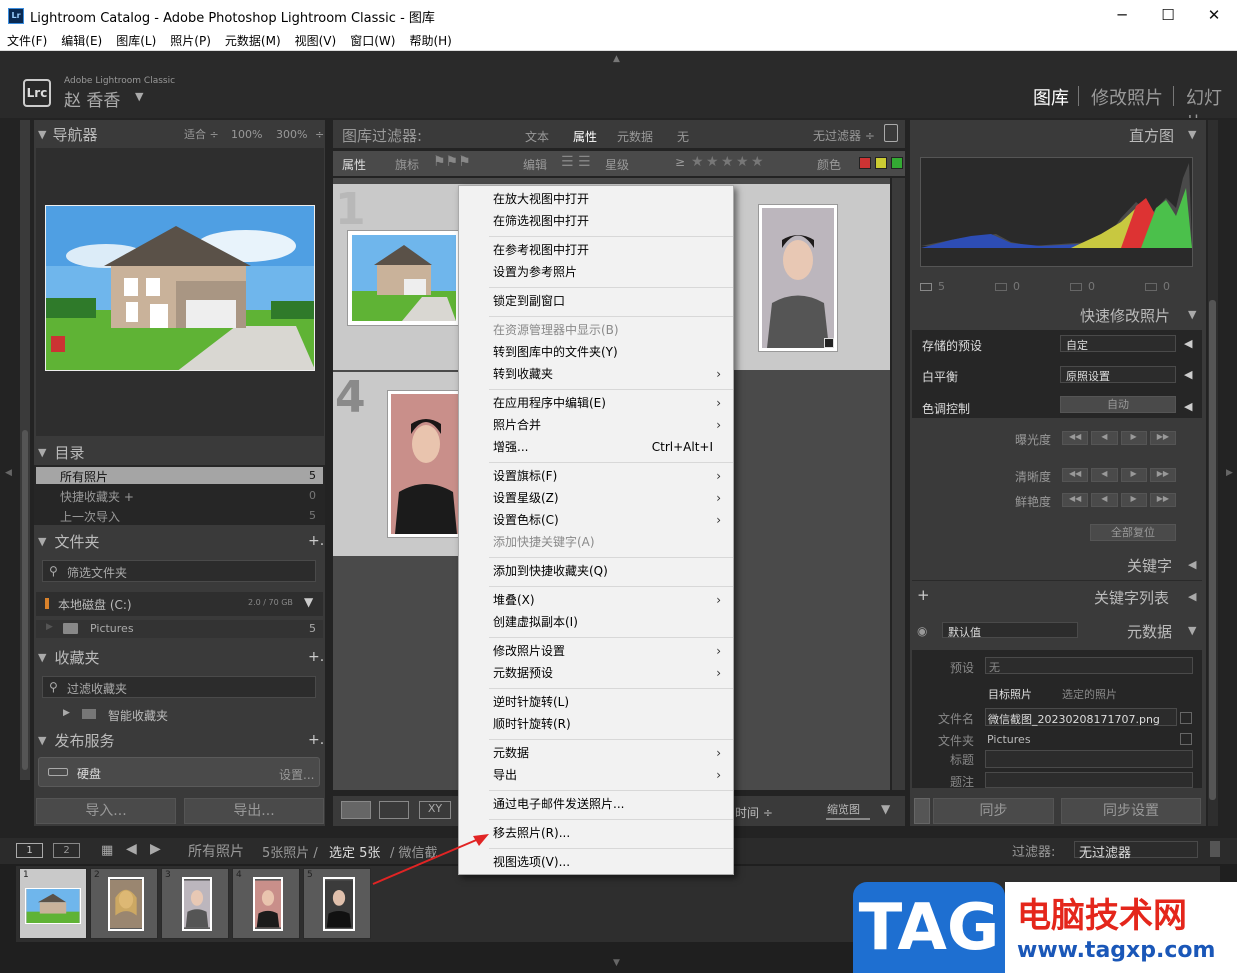  Describe the element at coordinates (316, 740) in the screenshot. I see `publish-add-icon: +.` at that location.